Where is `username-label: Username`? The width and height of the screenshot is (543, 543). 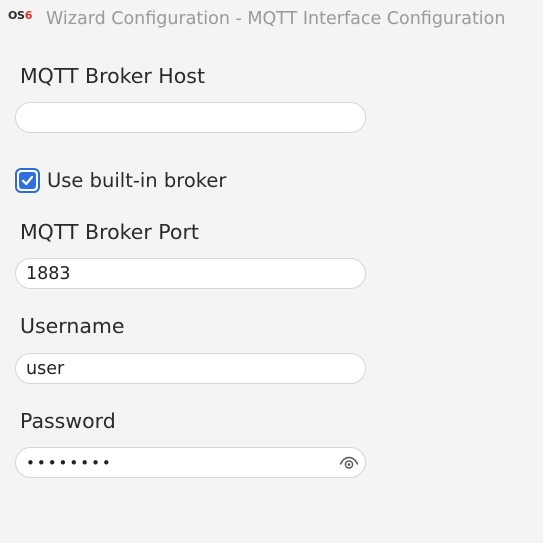
username-label: Username is located at coordinates (72, 326).